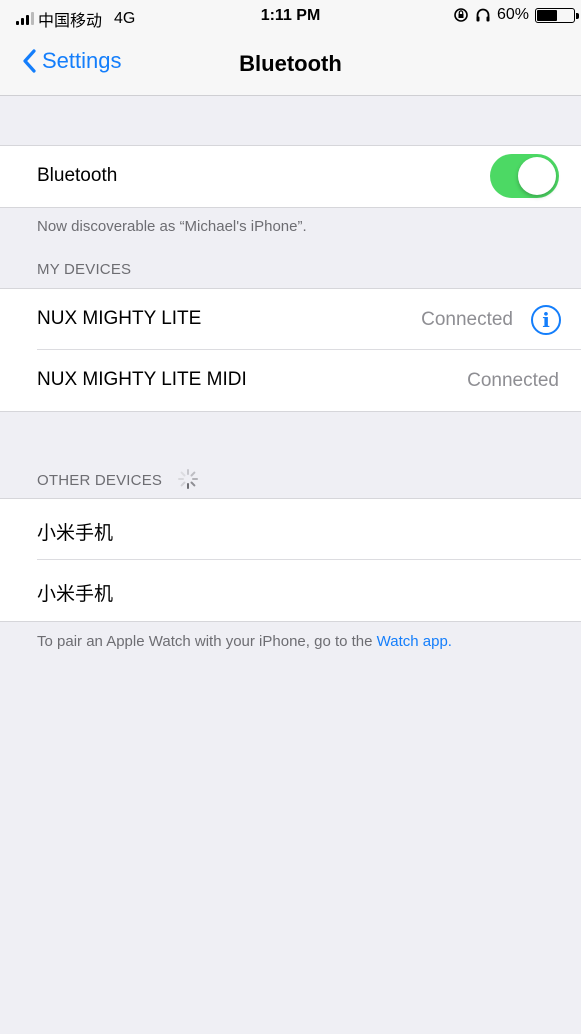  What do you see at coordinates (172, 226) in the screenshot?
I see `discoverable-note: Now discoverable as “Michael's iPhone”.` at bounding box center [172, 226].